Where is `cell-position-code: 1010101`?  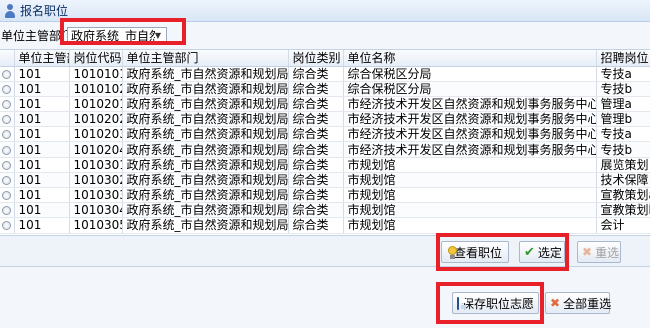 cell-position-code: 1010101 is located at coordinates (96, 74).